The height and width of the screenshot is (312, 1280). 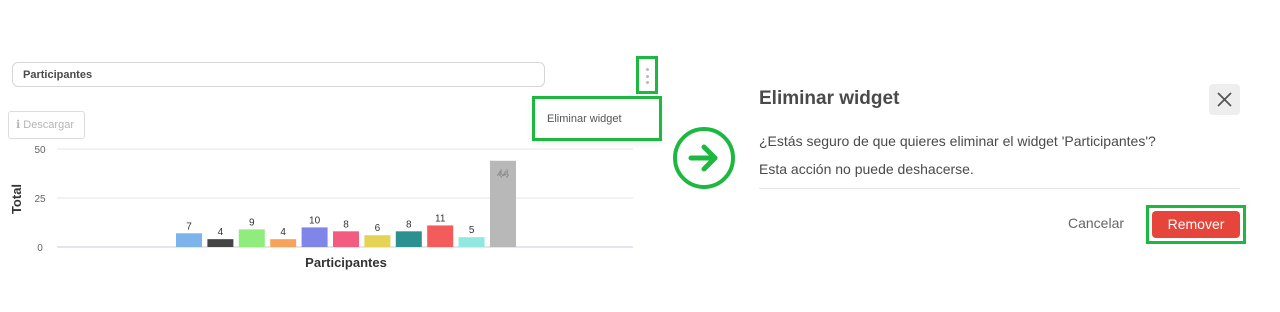 I want to click on download-button: ℹ Descargar, so click(x=46, y=125).